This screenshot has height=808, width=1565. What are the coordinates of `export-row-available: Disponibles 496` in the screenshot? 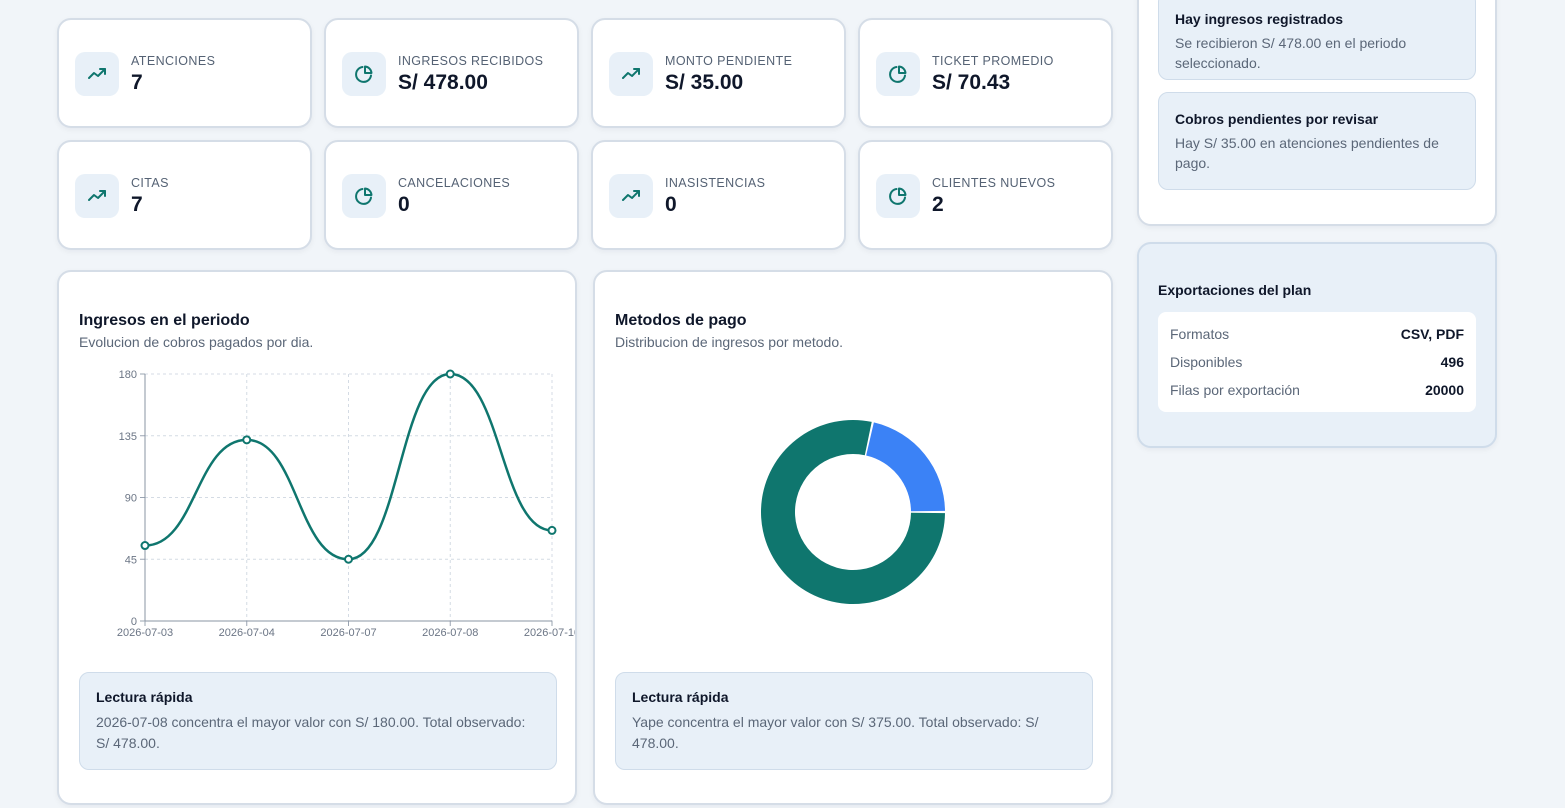 It's located at (1317, 362).